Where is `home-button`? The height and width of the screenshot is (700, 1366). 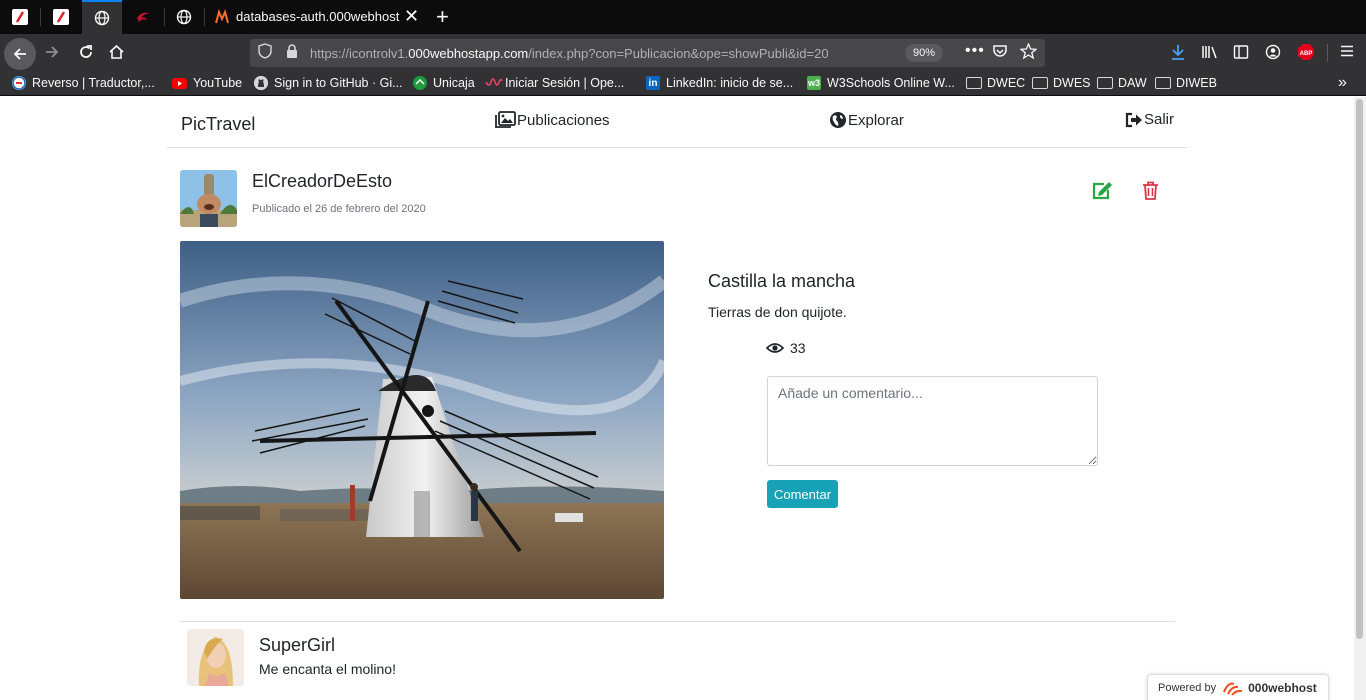
home-button is located at coordinates (116, 52).